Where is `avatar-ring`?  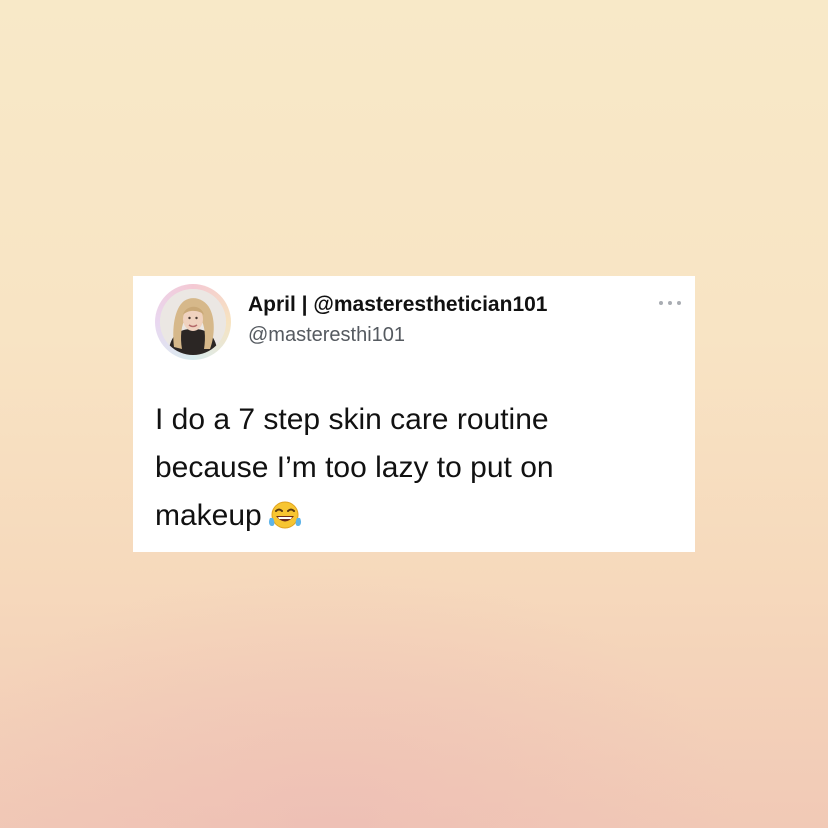 avatar-ring is located at coordinates (193, 322).